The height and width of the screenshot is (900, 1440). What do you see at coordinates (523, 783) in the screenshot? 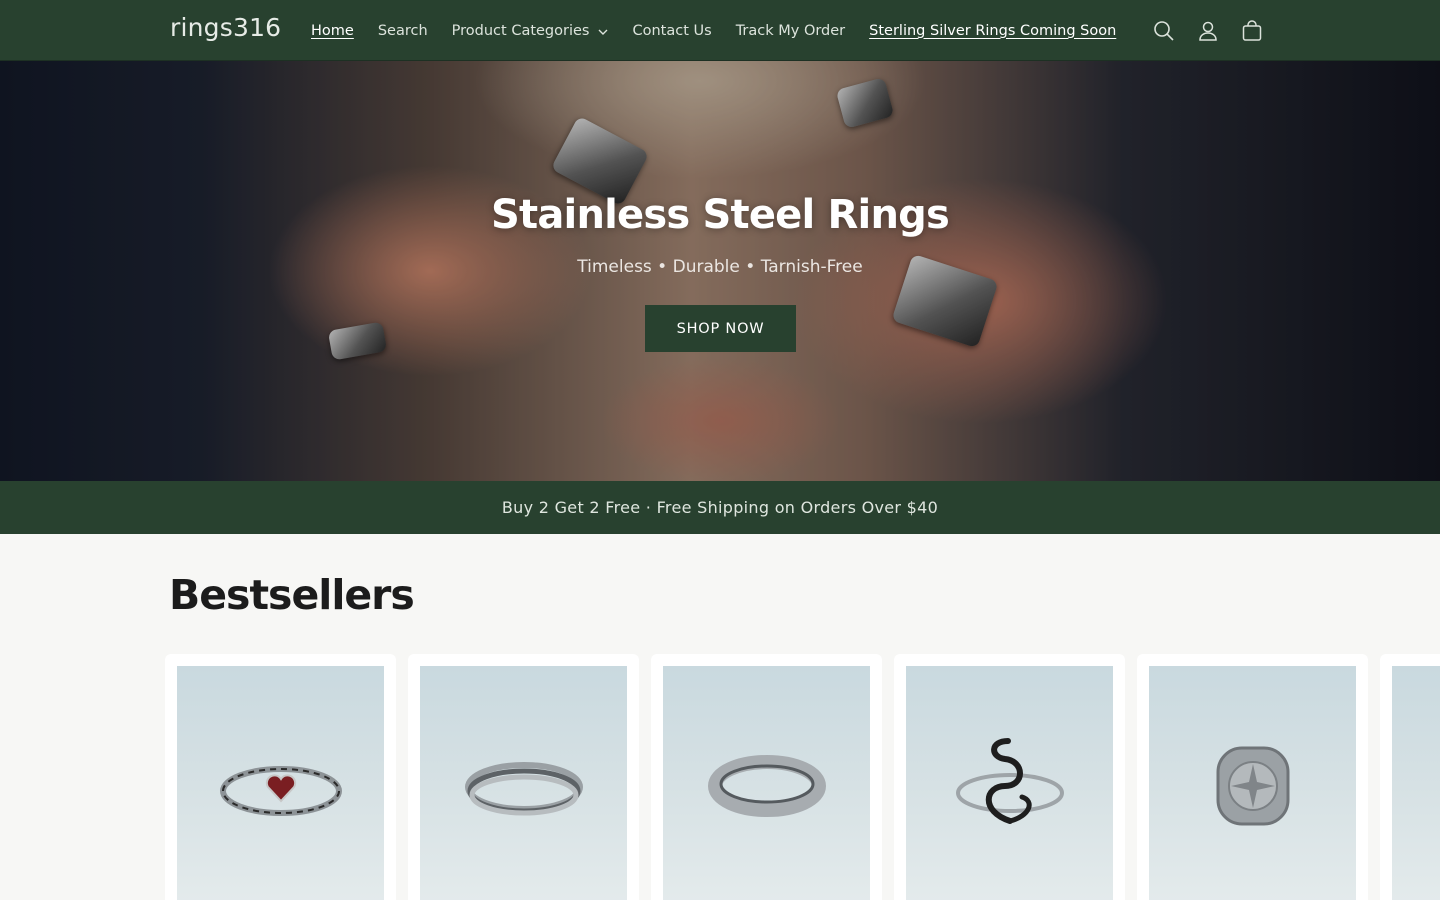
I see `interlocked-band-ring-image` at bounding box center [523, 783].